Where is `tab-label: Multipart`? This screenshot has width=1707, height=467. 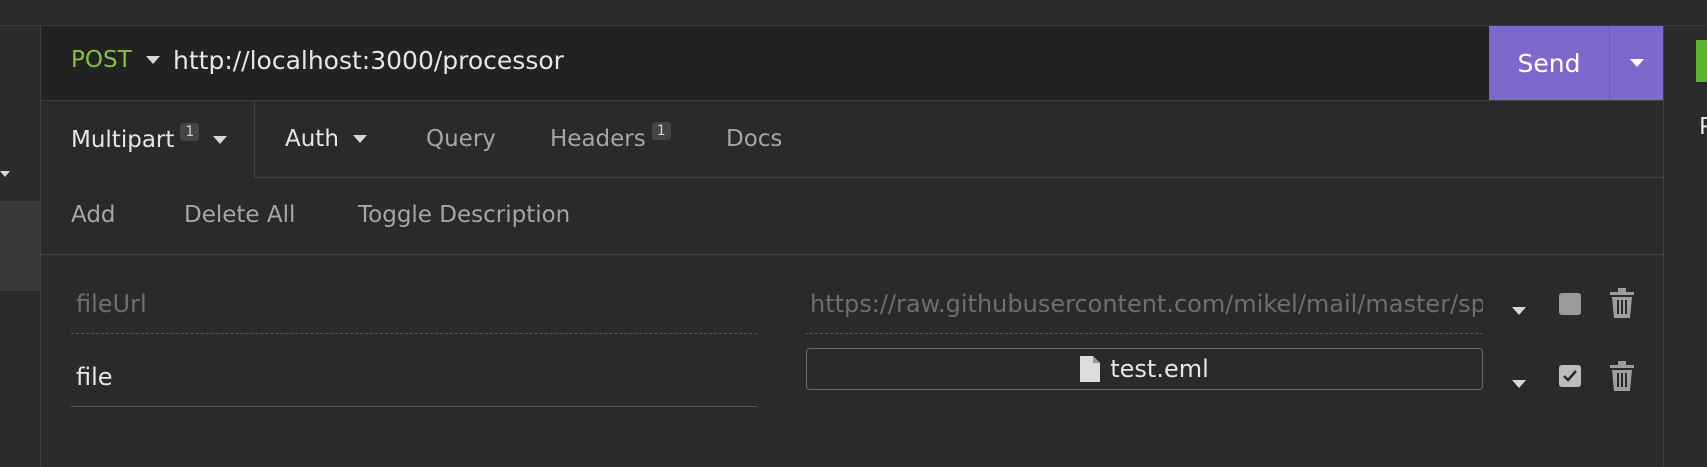
tab-label: Multipart is located at coordinates (123, 139).